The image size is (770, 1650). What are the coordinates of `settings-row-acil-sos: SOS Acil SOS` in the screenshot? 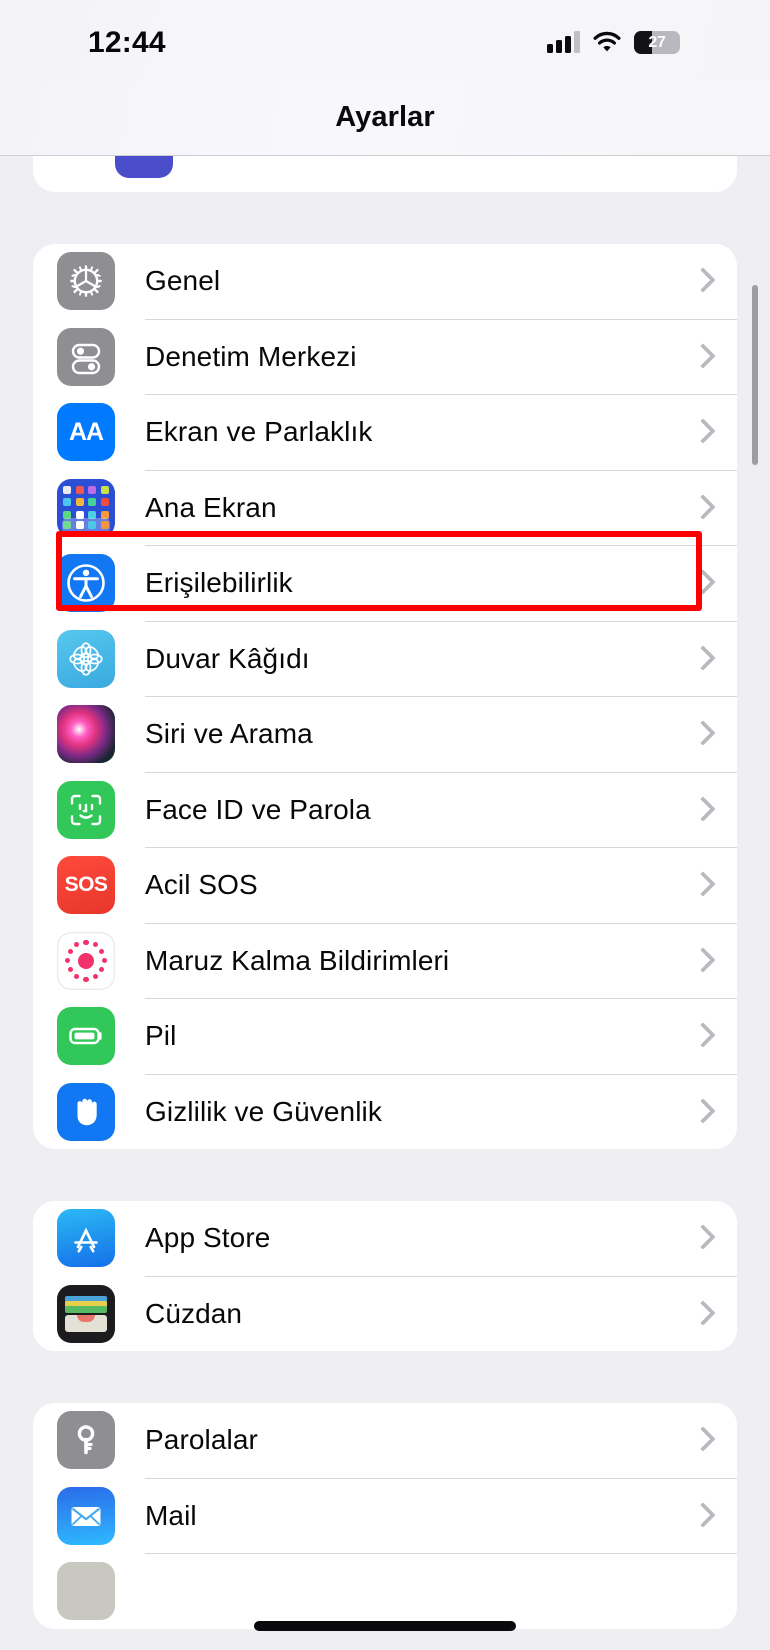 It's located at (385, 885).